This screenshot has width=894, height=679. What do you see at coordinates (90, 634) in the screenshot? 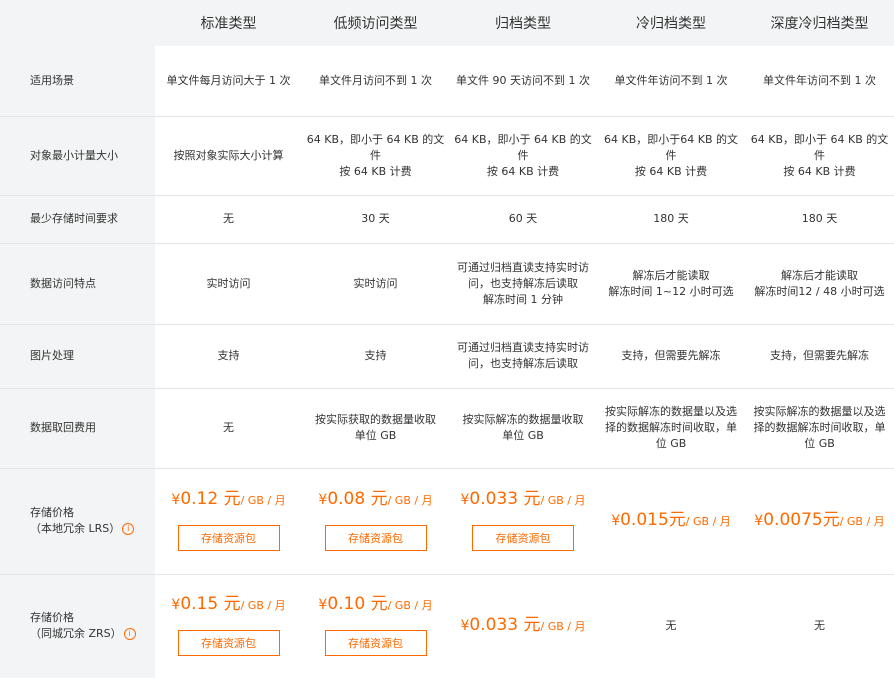
I see `zrs-label-line2: （同城冗余 ZRS） i` at bounding box center [90, 634].